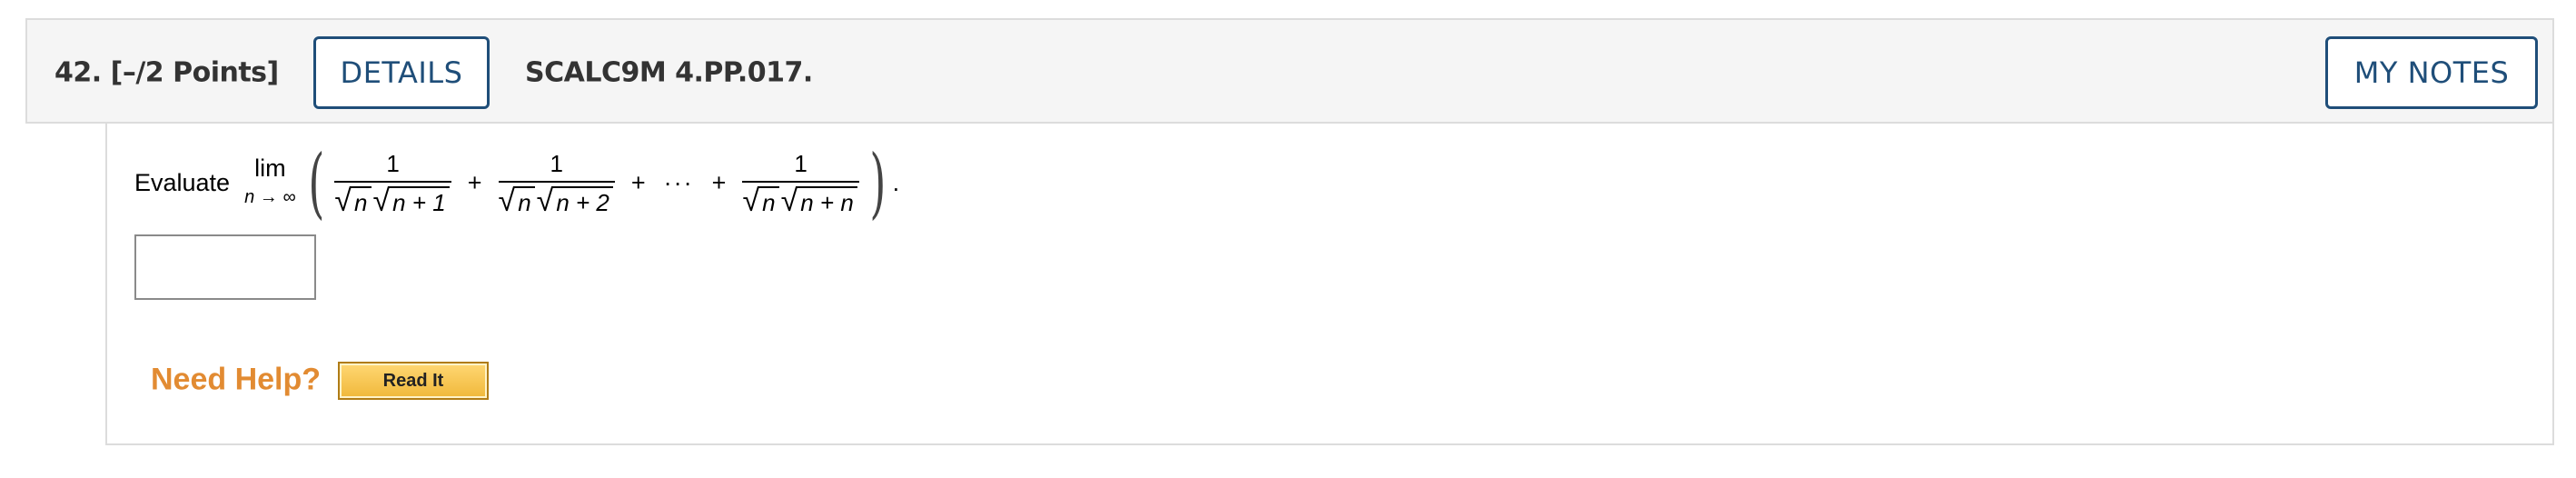 Image resolution: width=2576 pixels, height=478 pixels. I want to click on denominator: √ n √ n + 1, so click(392, 200).